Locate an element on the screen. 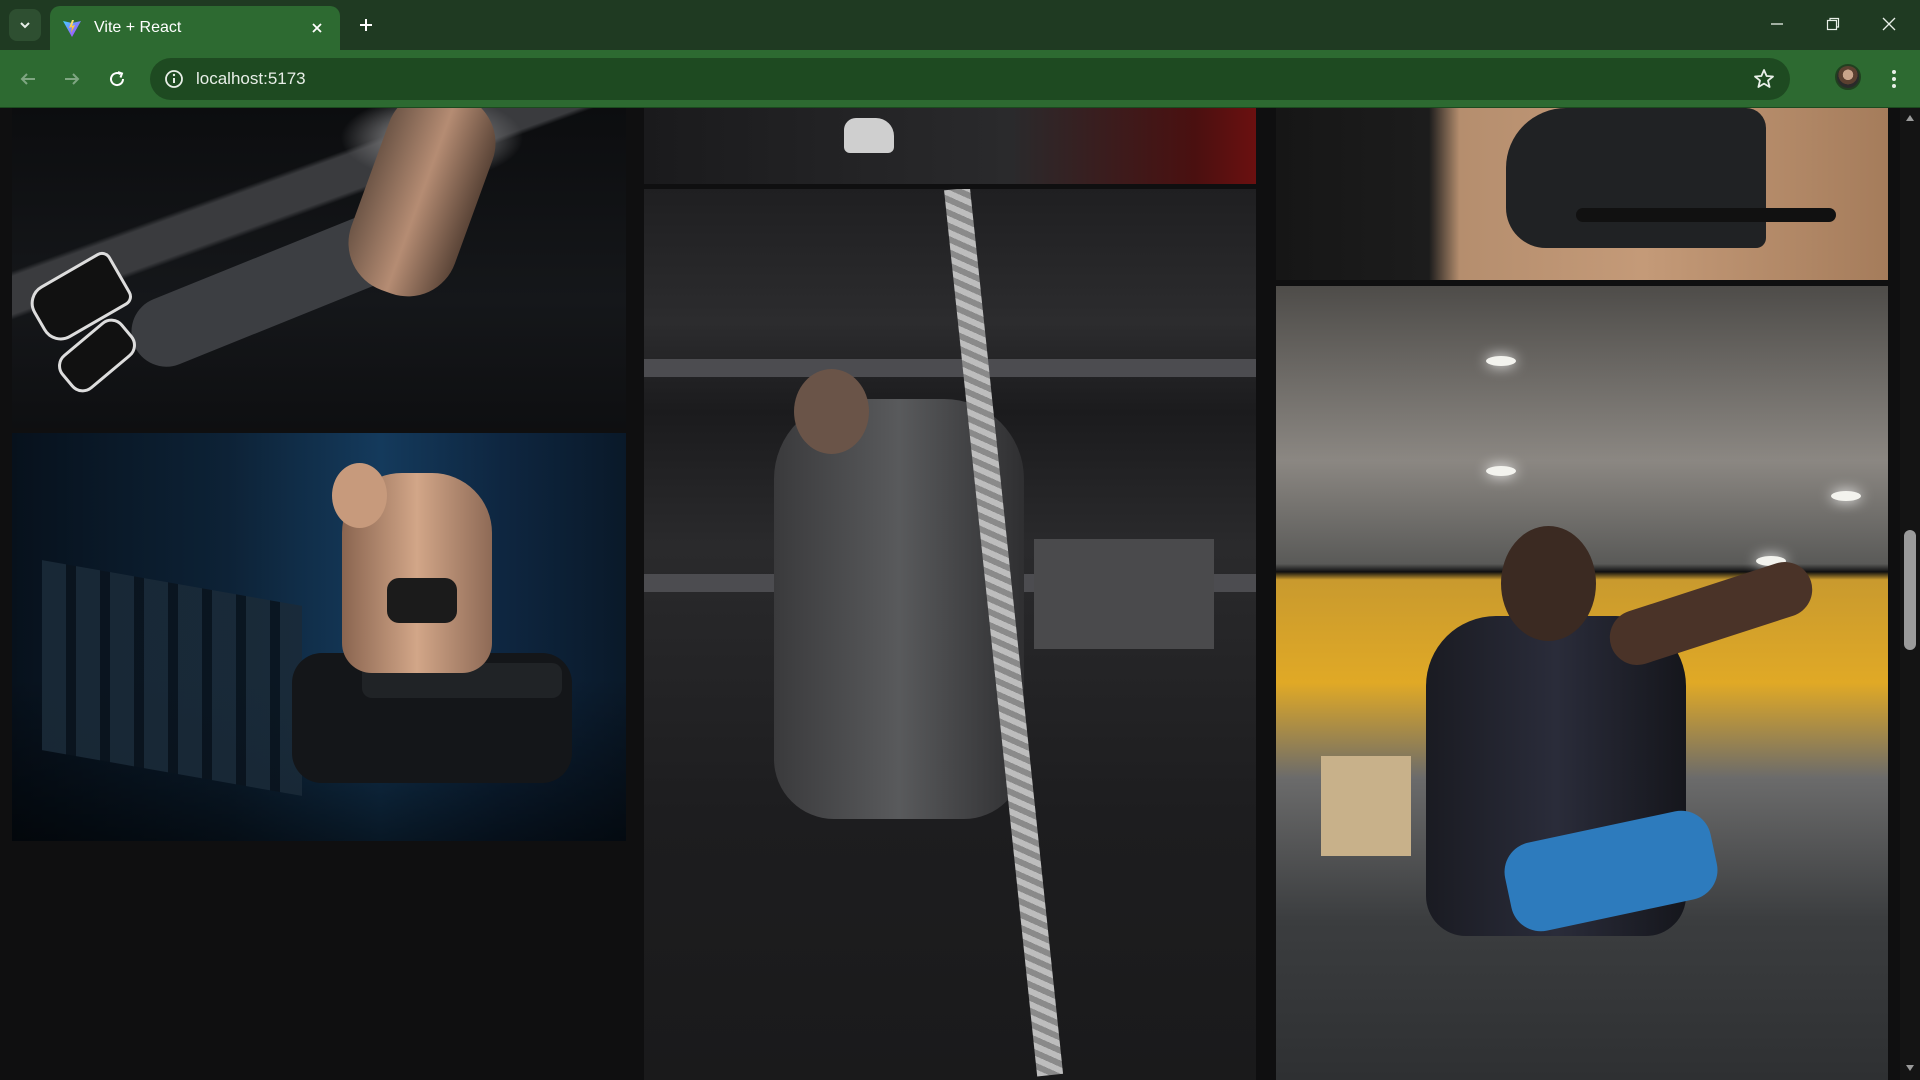  triangle-down-icon is located at coordinates (1910, 1068).